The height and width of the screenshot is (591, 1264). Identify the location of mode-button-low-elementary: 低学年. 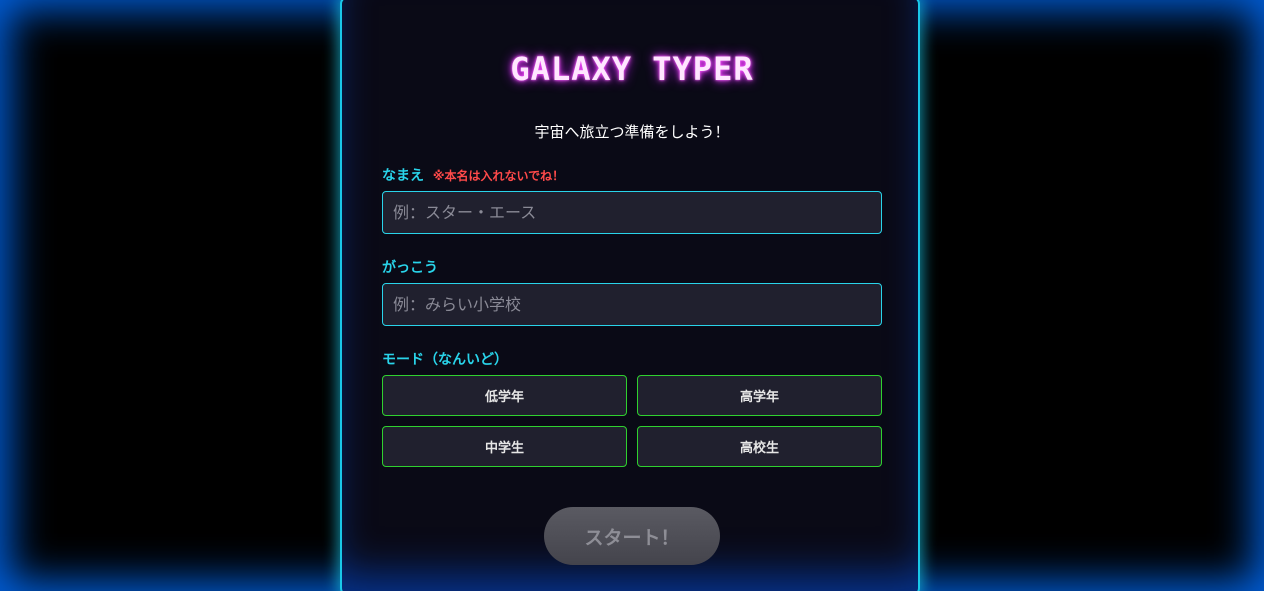
(504, 395).